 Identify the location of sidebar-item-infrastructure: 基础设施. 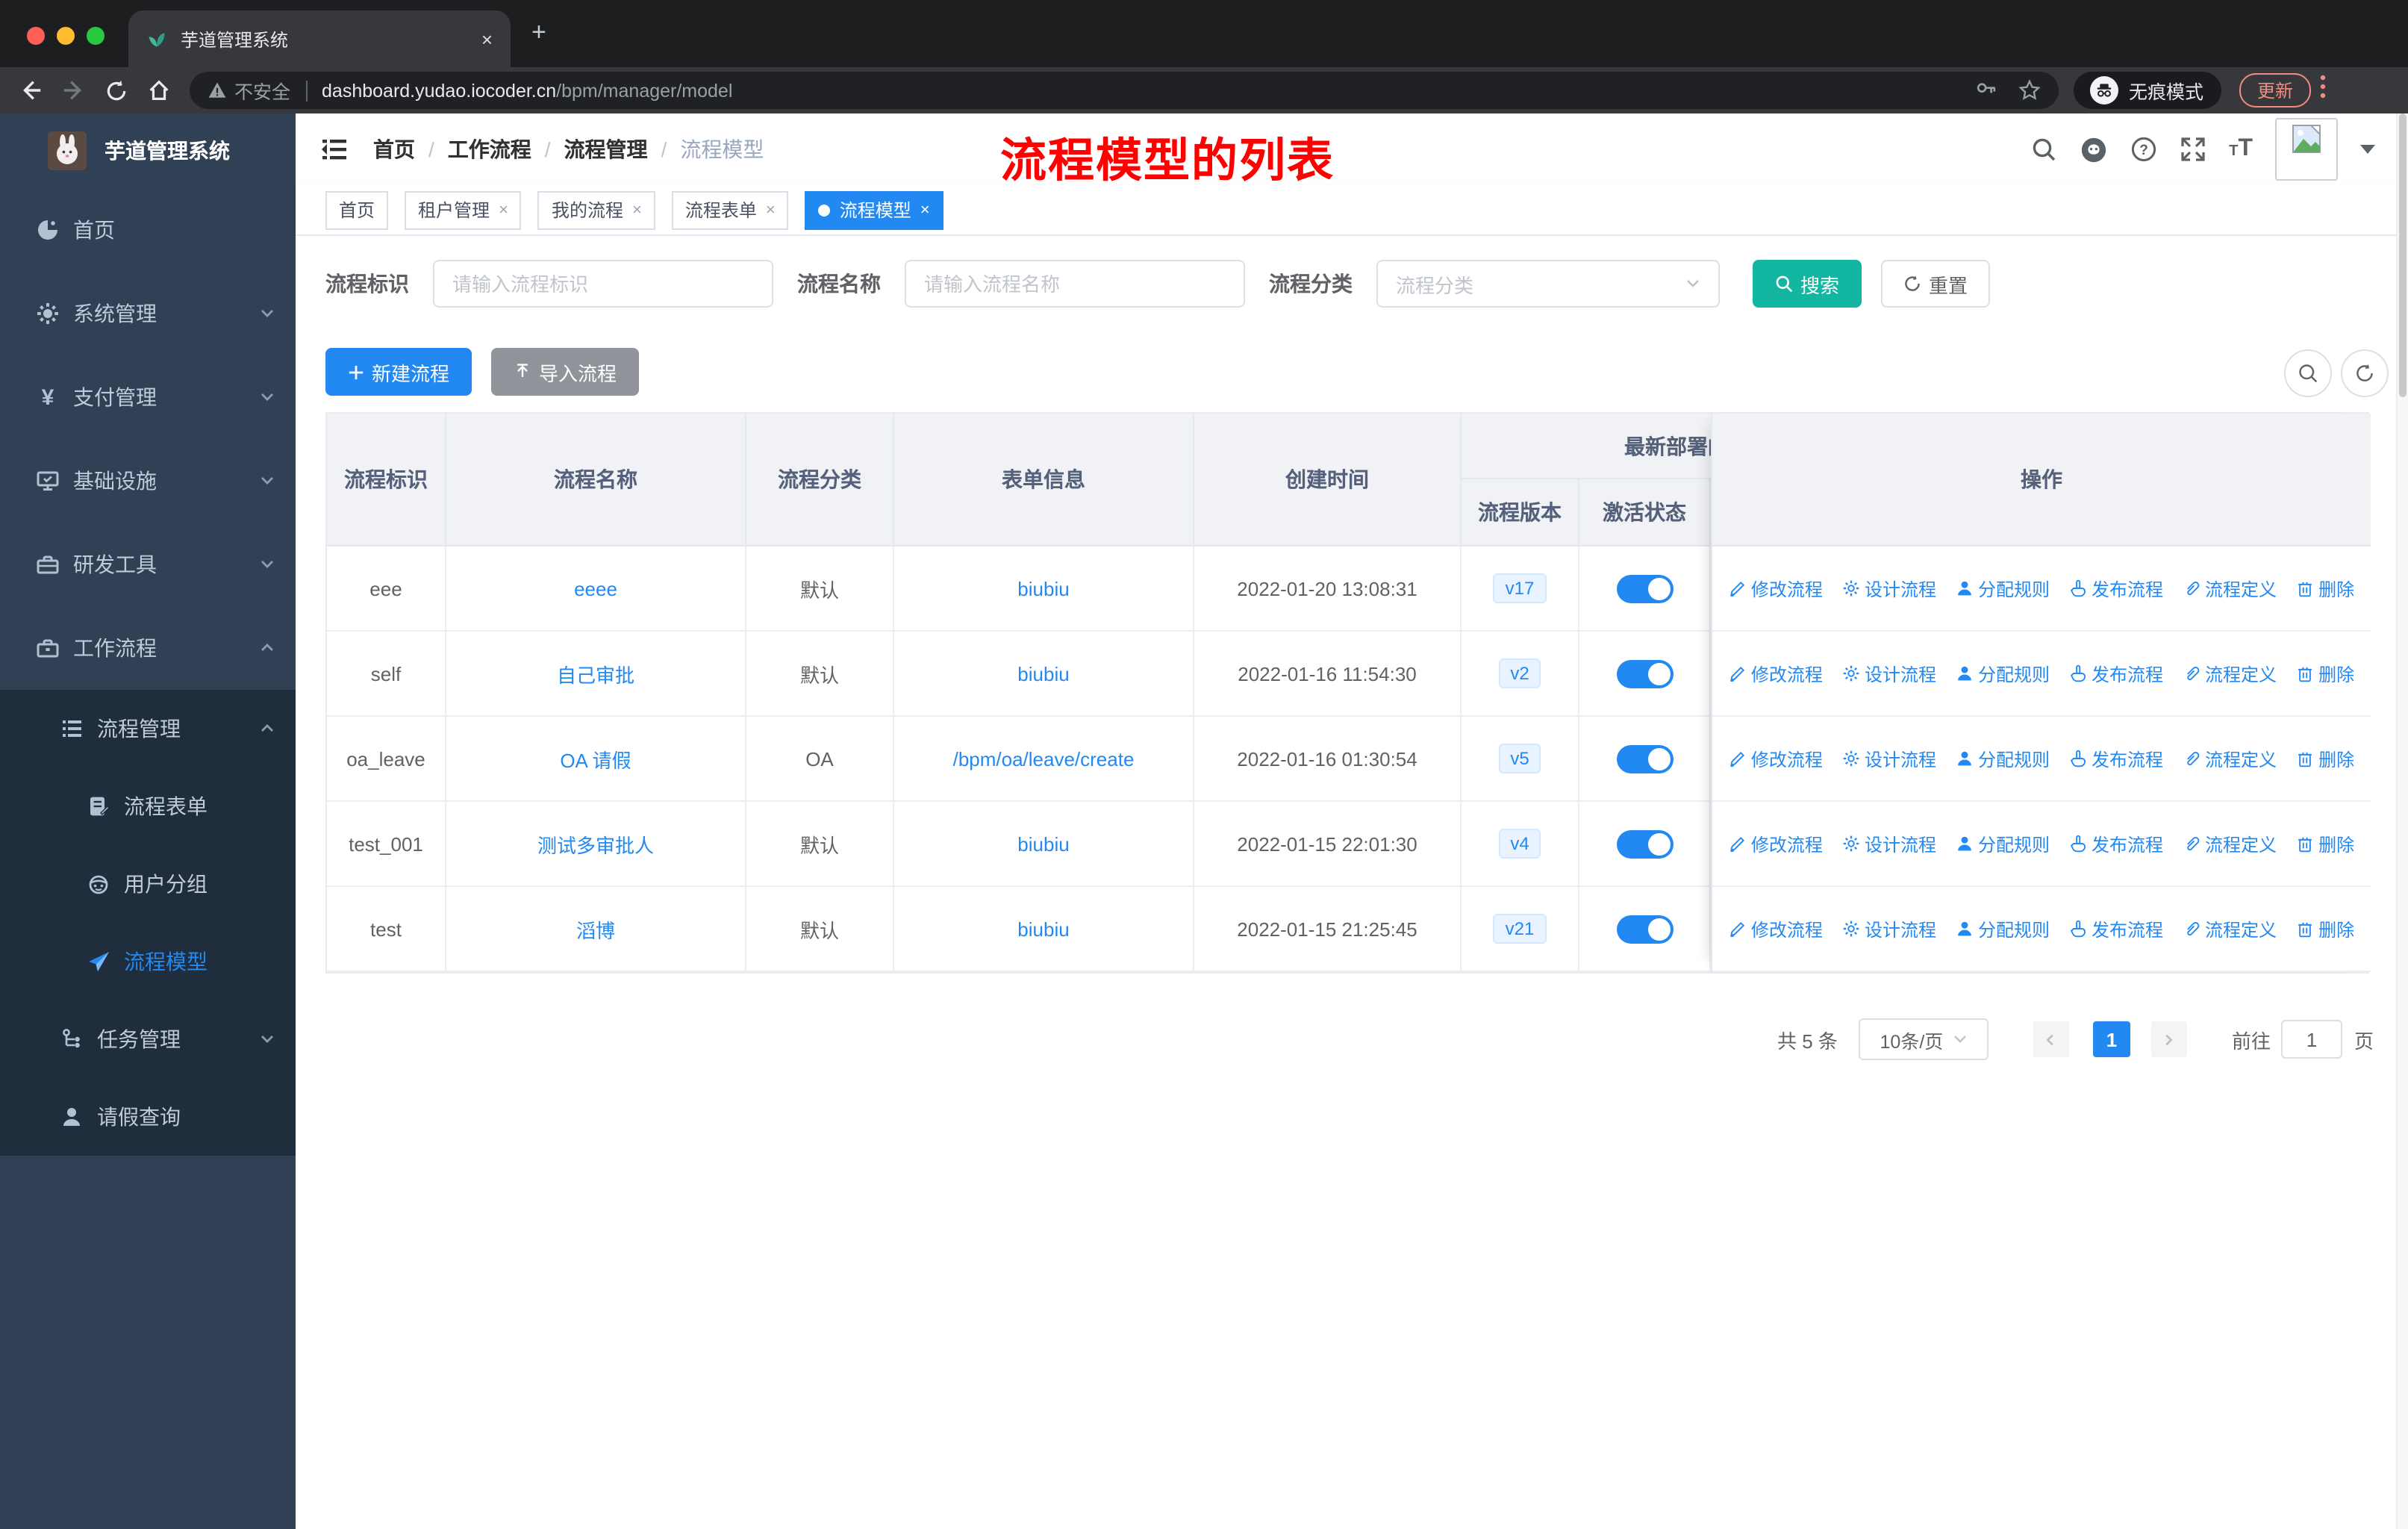
(148, 481).